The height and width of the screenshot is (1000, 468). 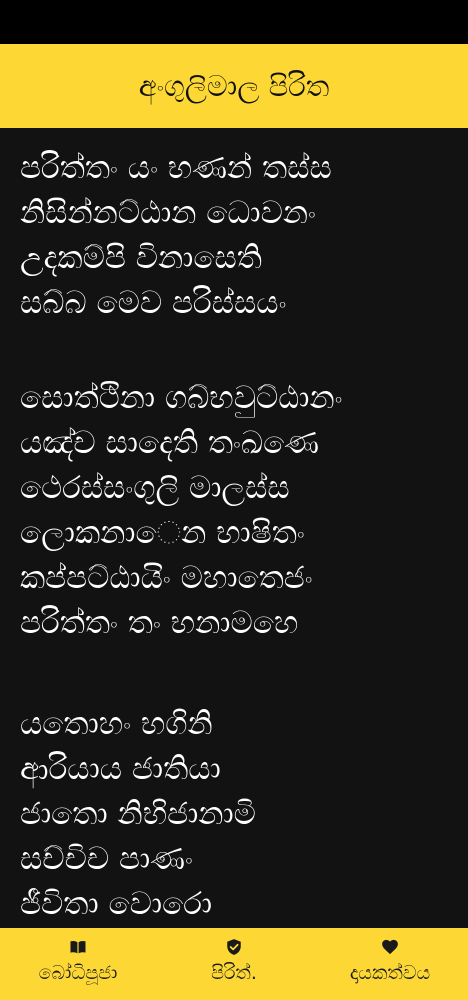 What do you see at coordinates (234, 22) in the screenshot?
I see `status-bar` at bounding box center [234, 22].